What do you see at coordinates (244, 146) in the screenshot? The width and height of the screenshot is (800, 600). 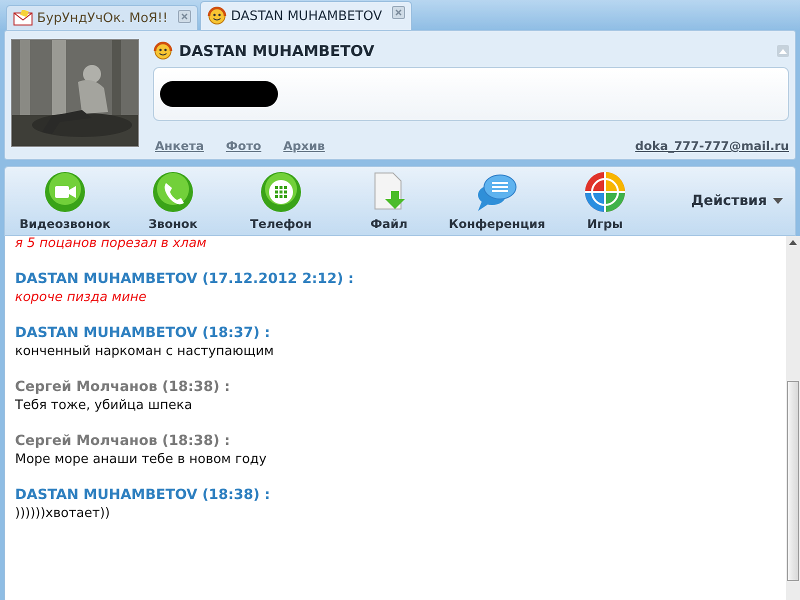 I see `profile-link: Фото` at bounding box center [244, 146].